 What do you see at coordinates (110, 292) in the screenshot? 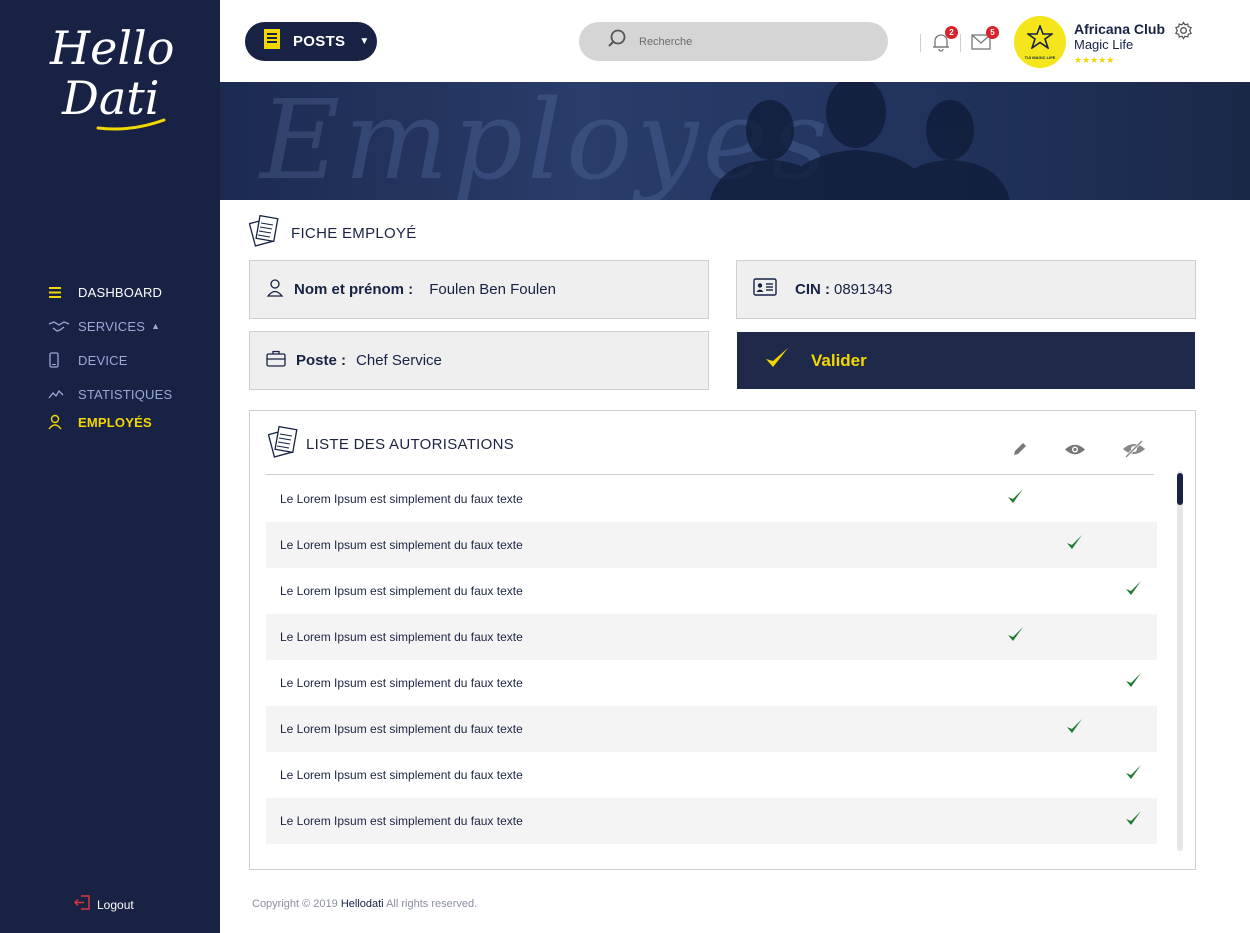
I see `sidebar-item-dashboard: DASHBOARD` at bounding box center [110, 292].